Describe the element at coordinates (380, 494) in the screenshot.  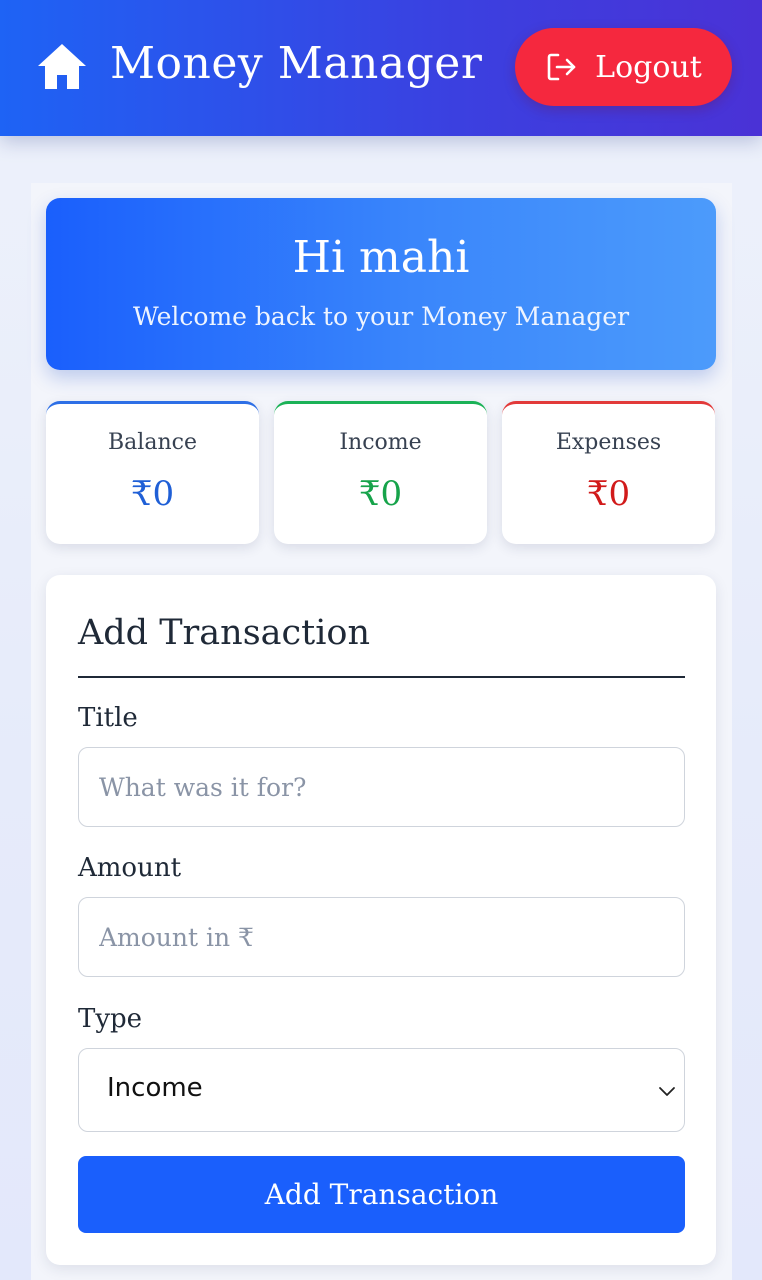
I see `income-value: ₹0` at that location.